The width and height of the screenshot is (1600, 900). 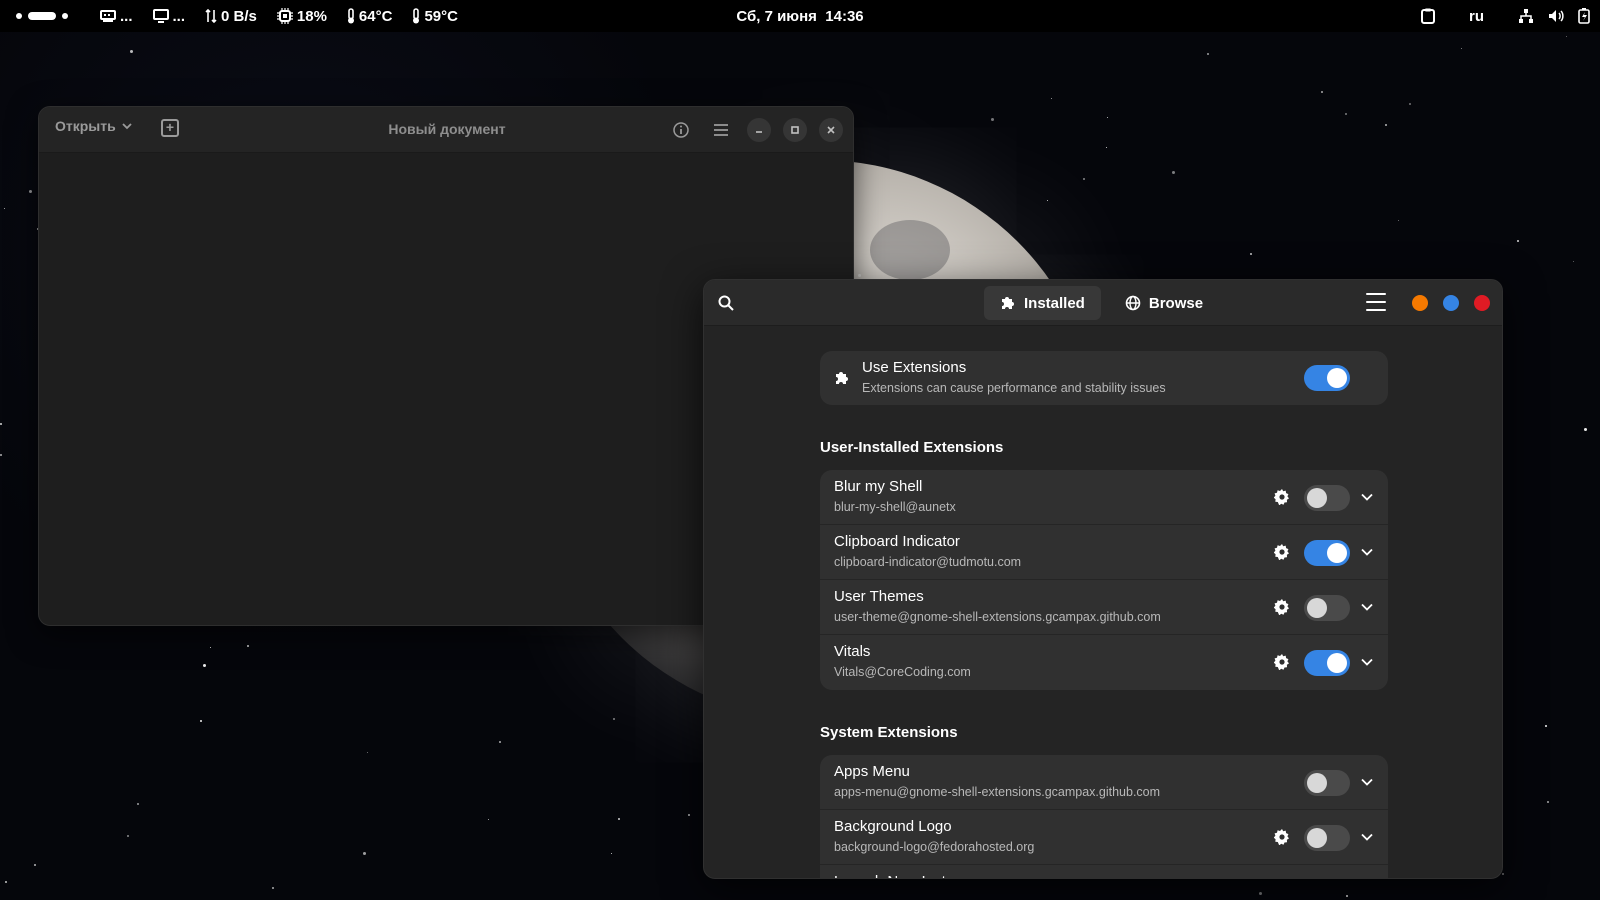 What do you see at coordinates (1104, 662) in the screenshot?
I see `extension-row: Vitals Vitals@CoreCoding.com` at bounding box center [1104, 662].